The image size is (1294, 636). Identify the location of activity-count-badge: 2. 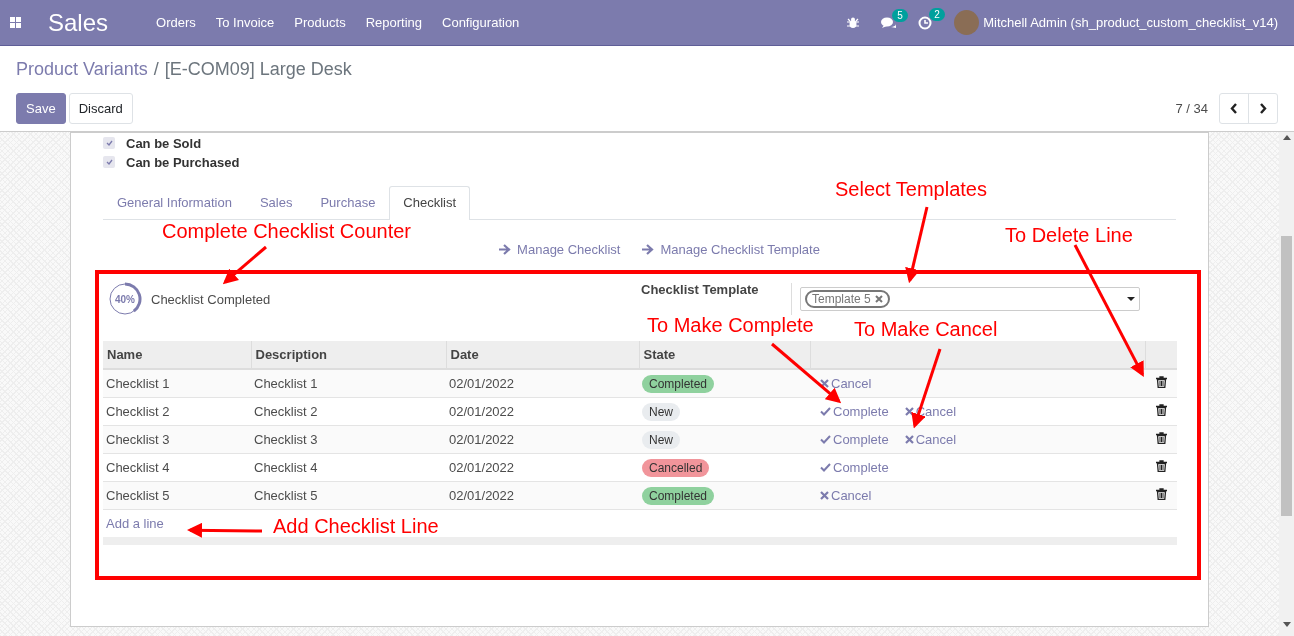
(937, 14).